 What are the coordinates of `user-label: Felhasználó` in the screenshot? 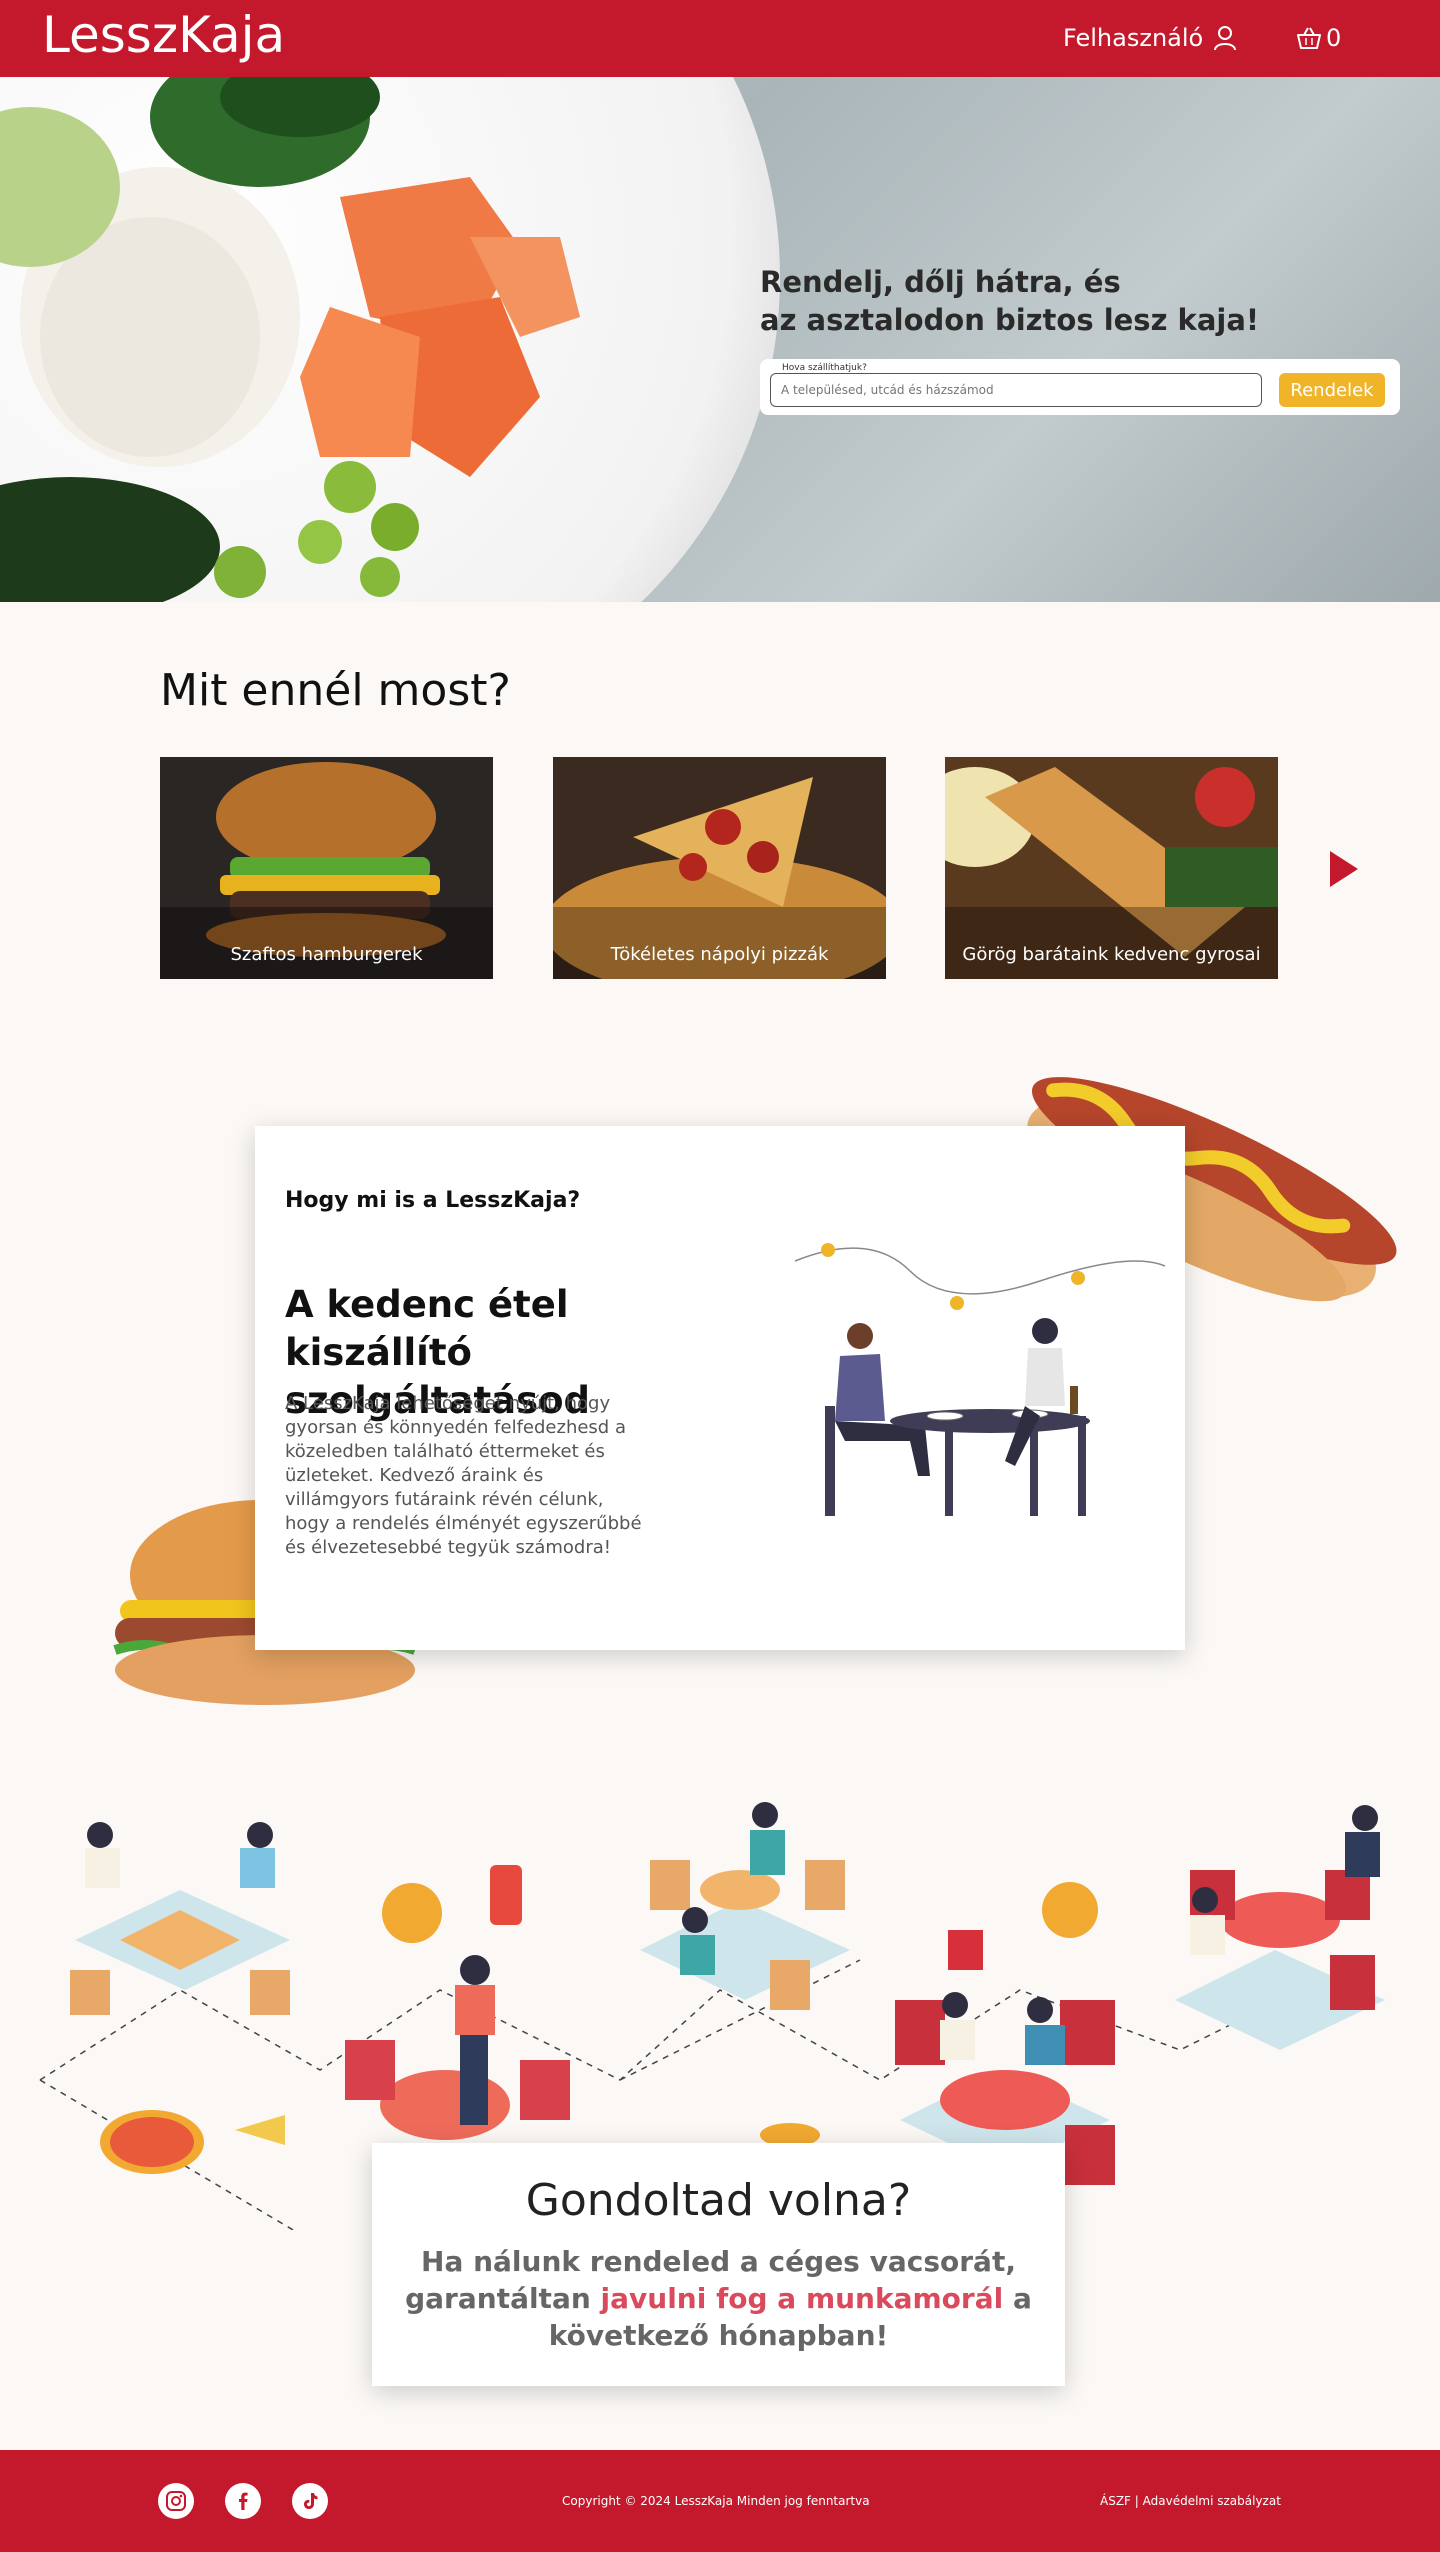 It's located at (1133, 38).